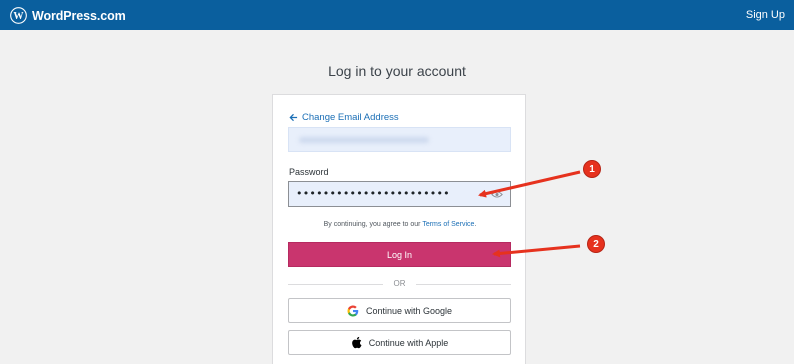 The height and width of the screenshot is (364, 794). What do you see at coordinates (409, 310) in the screenshot?
I see `google-button-label: Continue with Google` at bounding box center [409, 310].